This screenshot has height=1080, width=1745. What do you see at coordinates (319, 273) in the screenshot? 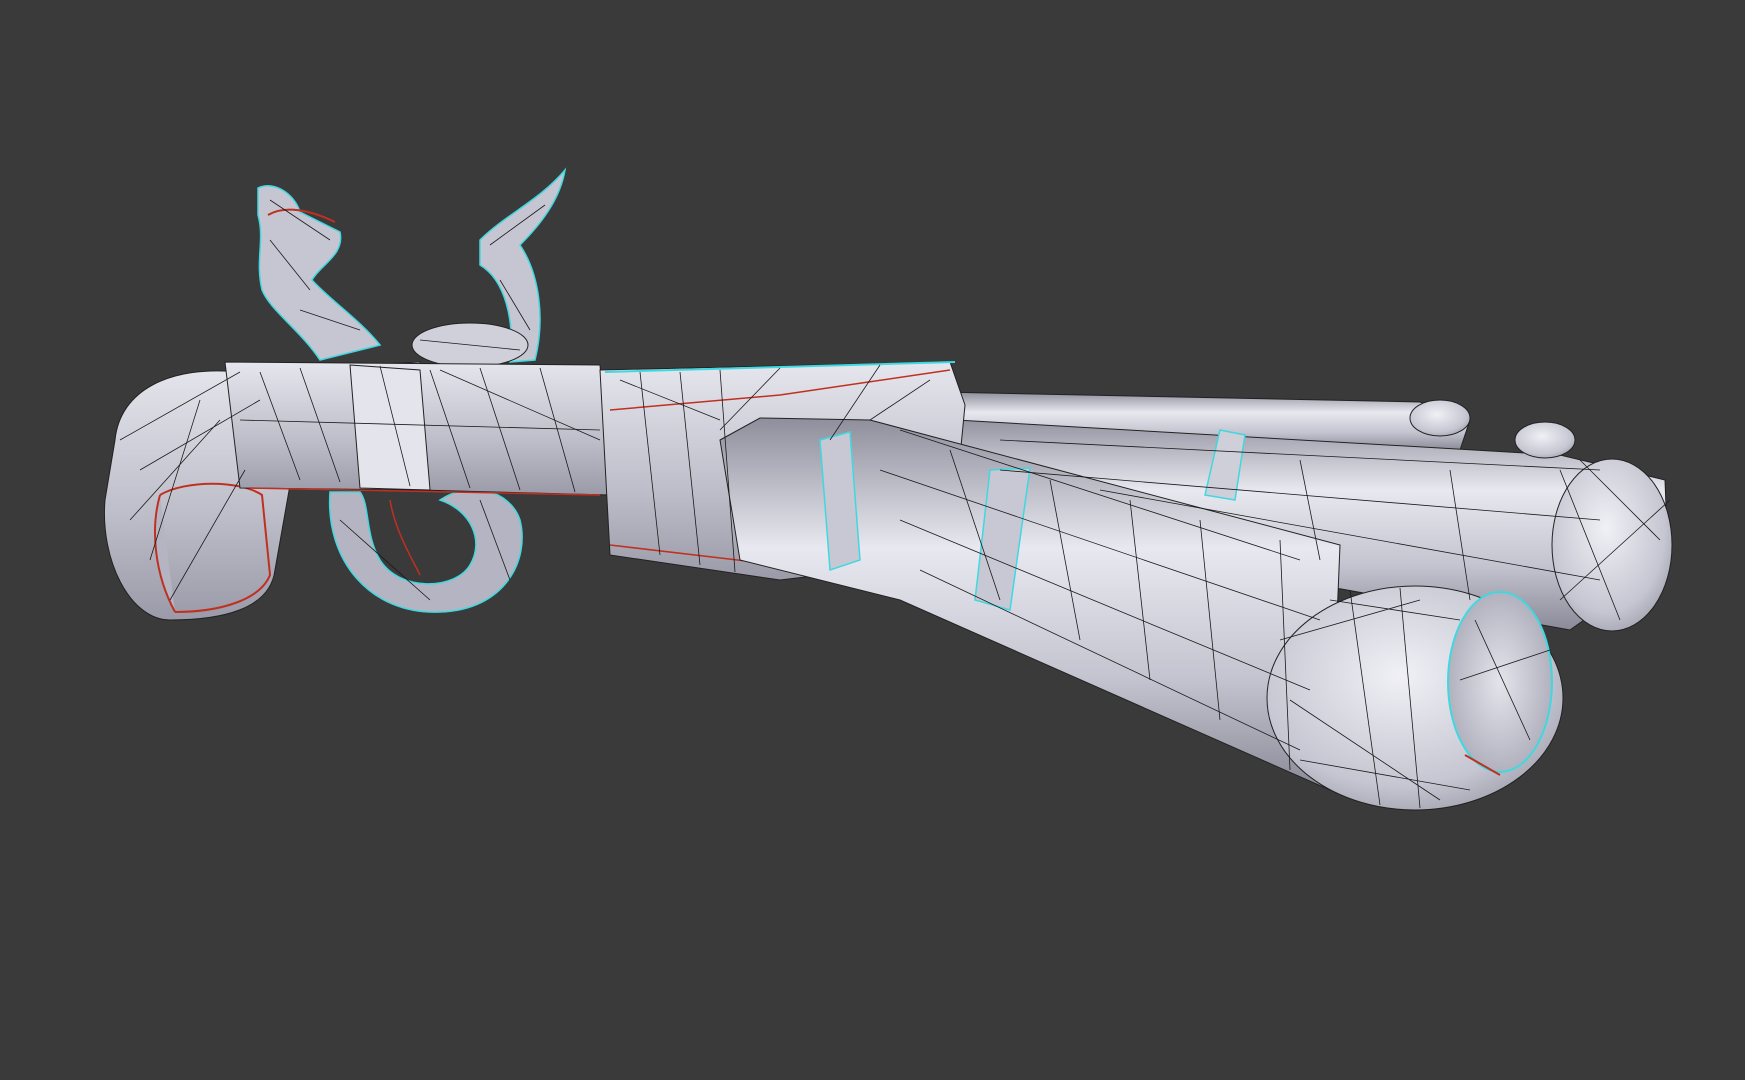
I see `flintlock-hammer` at bounding box center [319, 273].